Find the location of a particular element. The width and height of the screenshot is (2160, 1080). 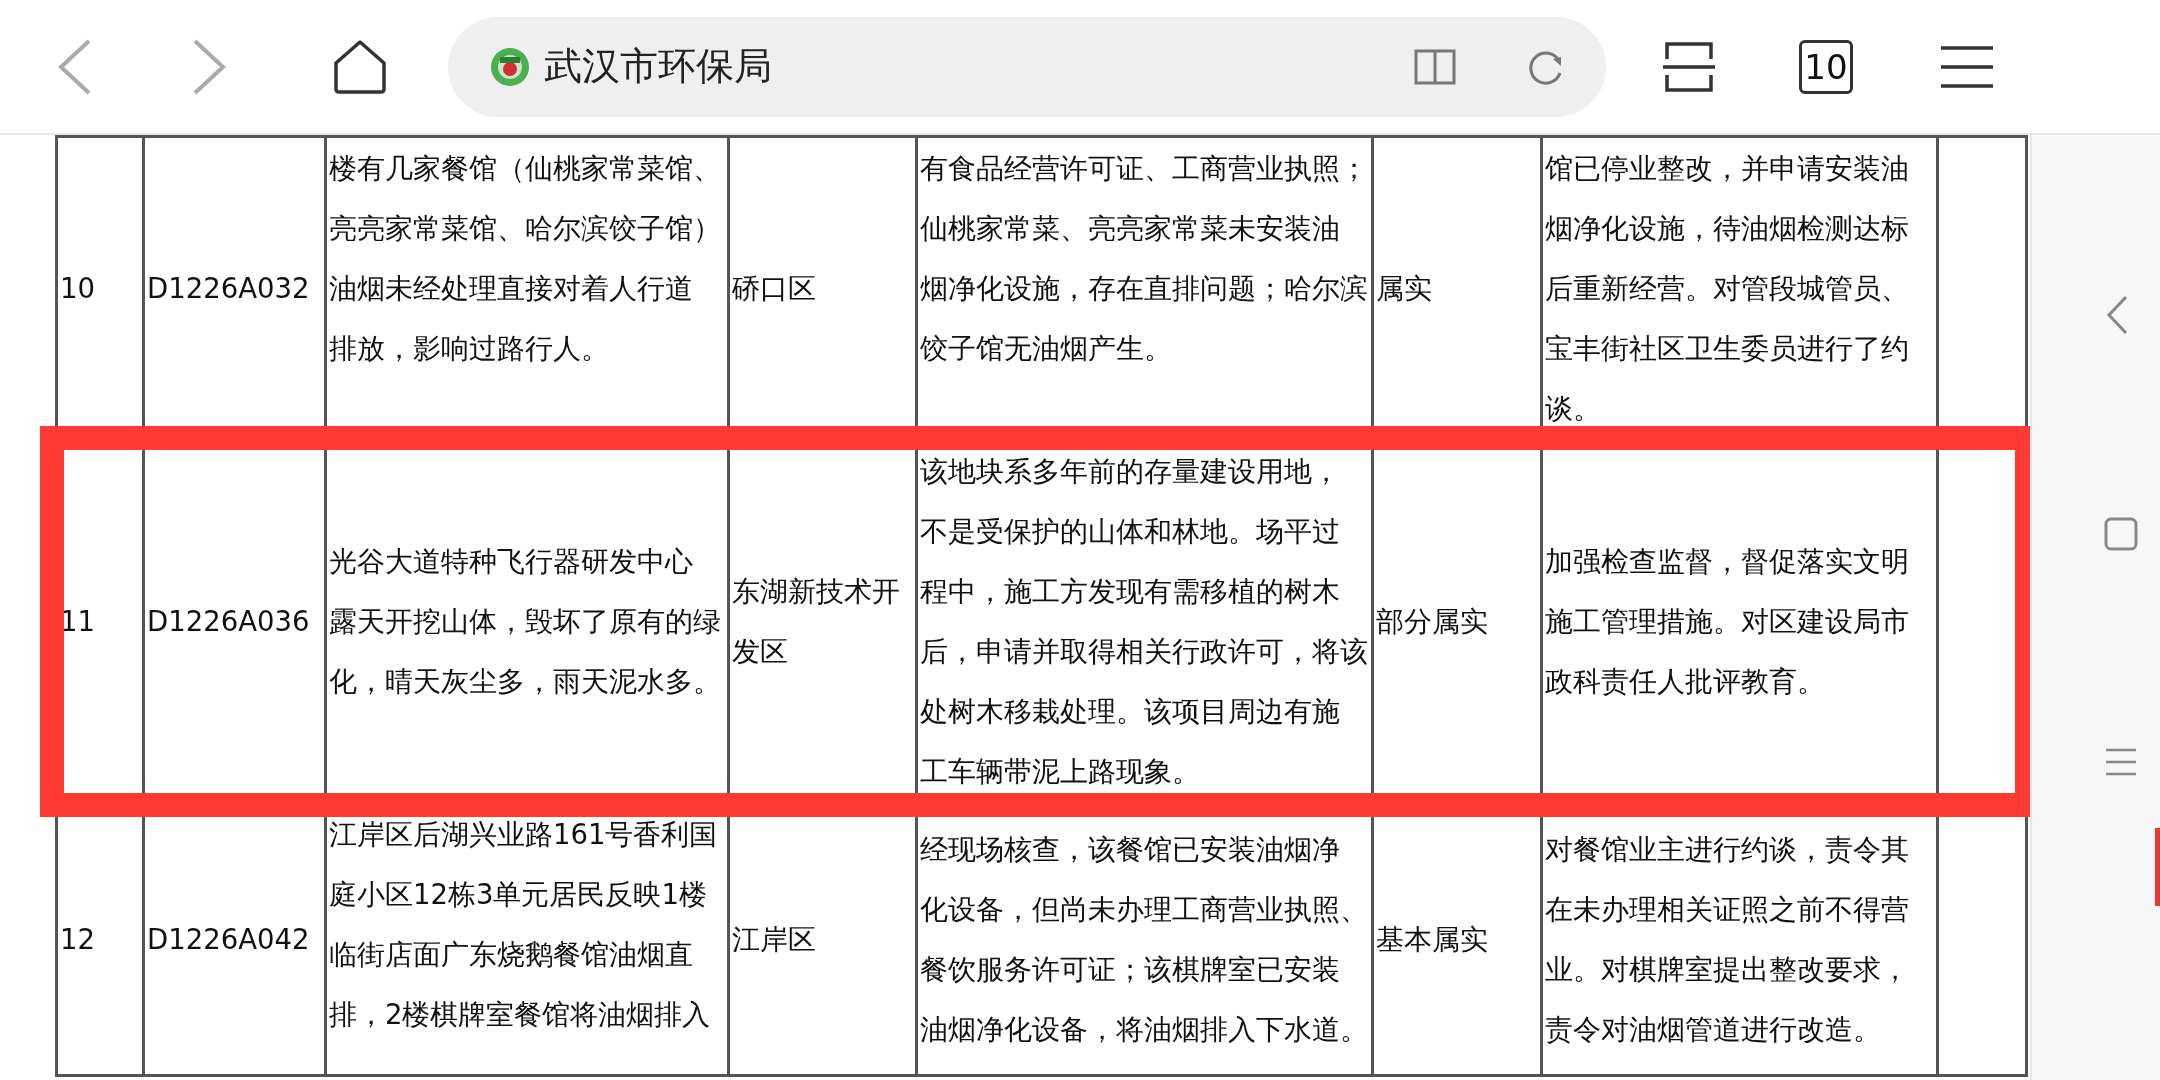

home-icon is located at coordinates (360, 66).